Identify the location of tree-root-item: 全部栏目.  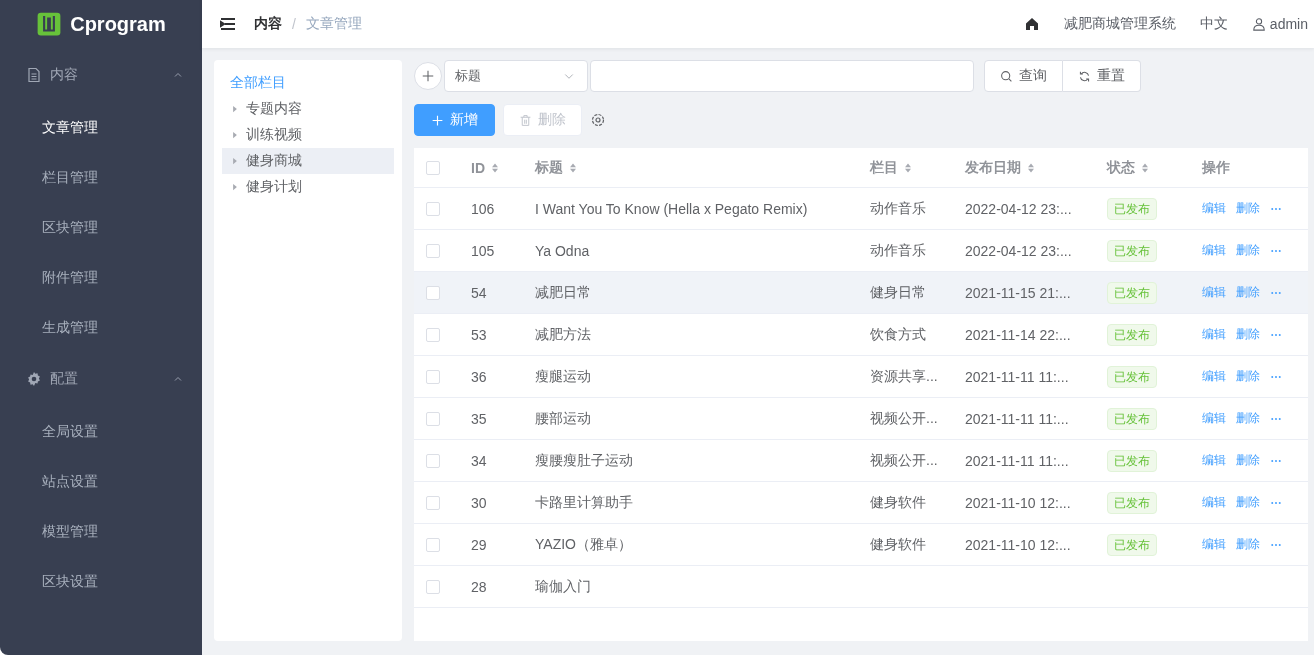
(308, 83).